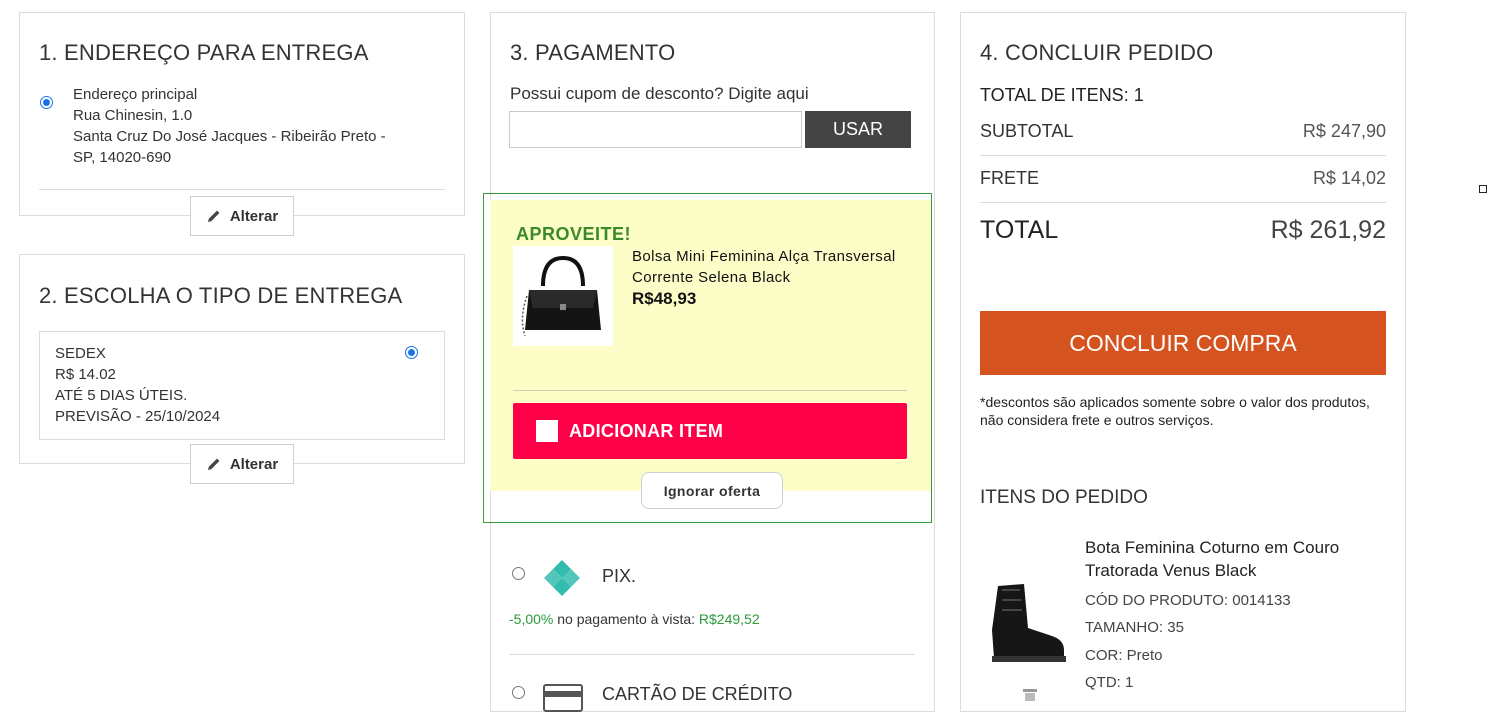  What do you see at coordinates (858, 129) in the screenshot?
I see `use-coupon-button: USAR` at bounding box center [858, 129].